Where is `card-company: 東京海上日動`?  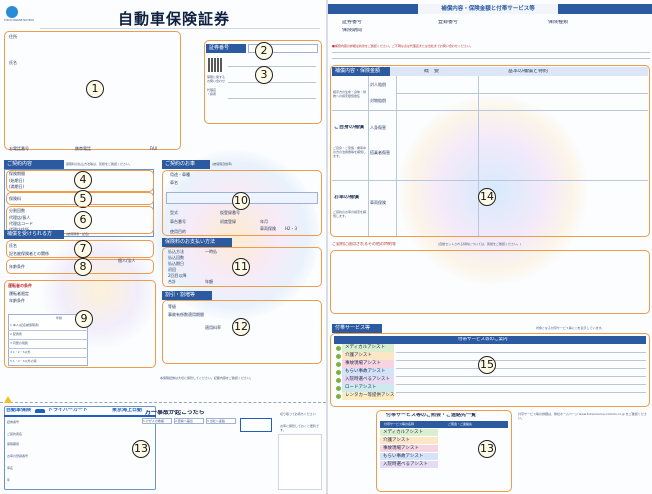
card-company: 東京海上日動 is located at coordinates (127, 410).